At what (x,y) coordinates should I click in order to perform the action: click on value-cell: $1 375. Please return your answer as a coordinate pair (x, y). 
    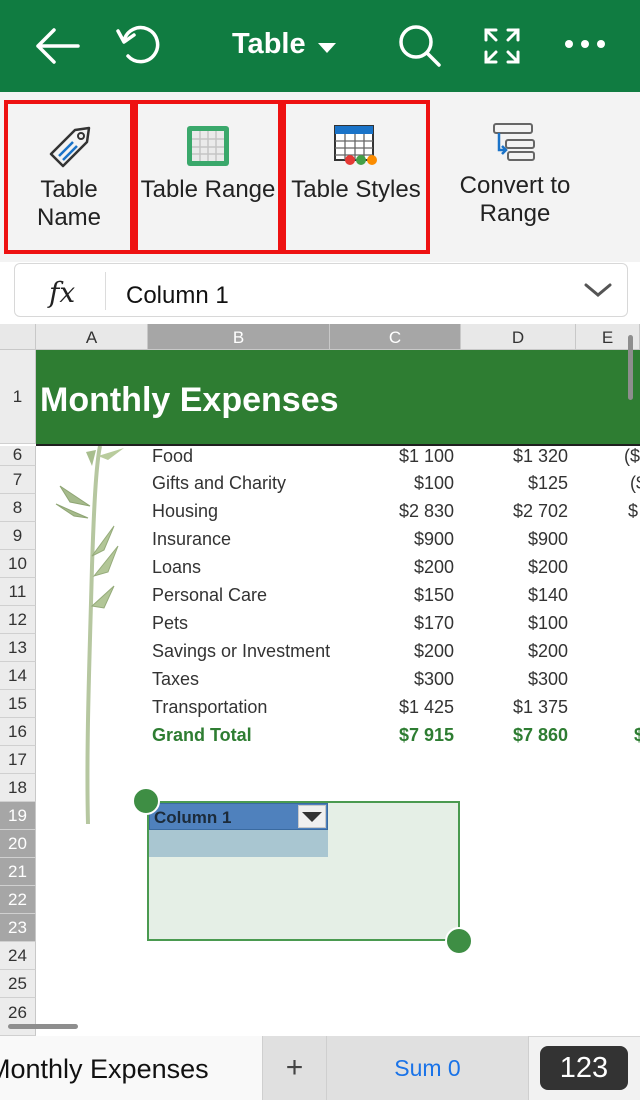
    Looking at the image, I should click on (514, 707).